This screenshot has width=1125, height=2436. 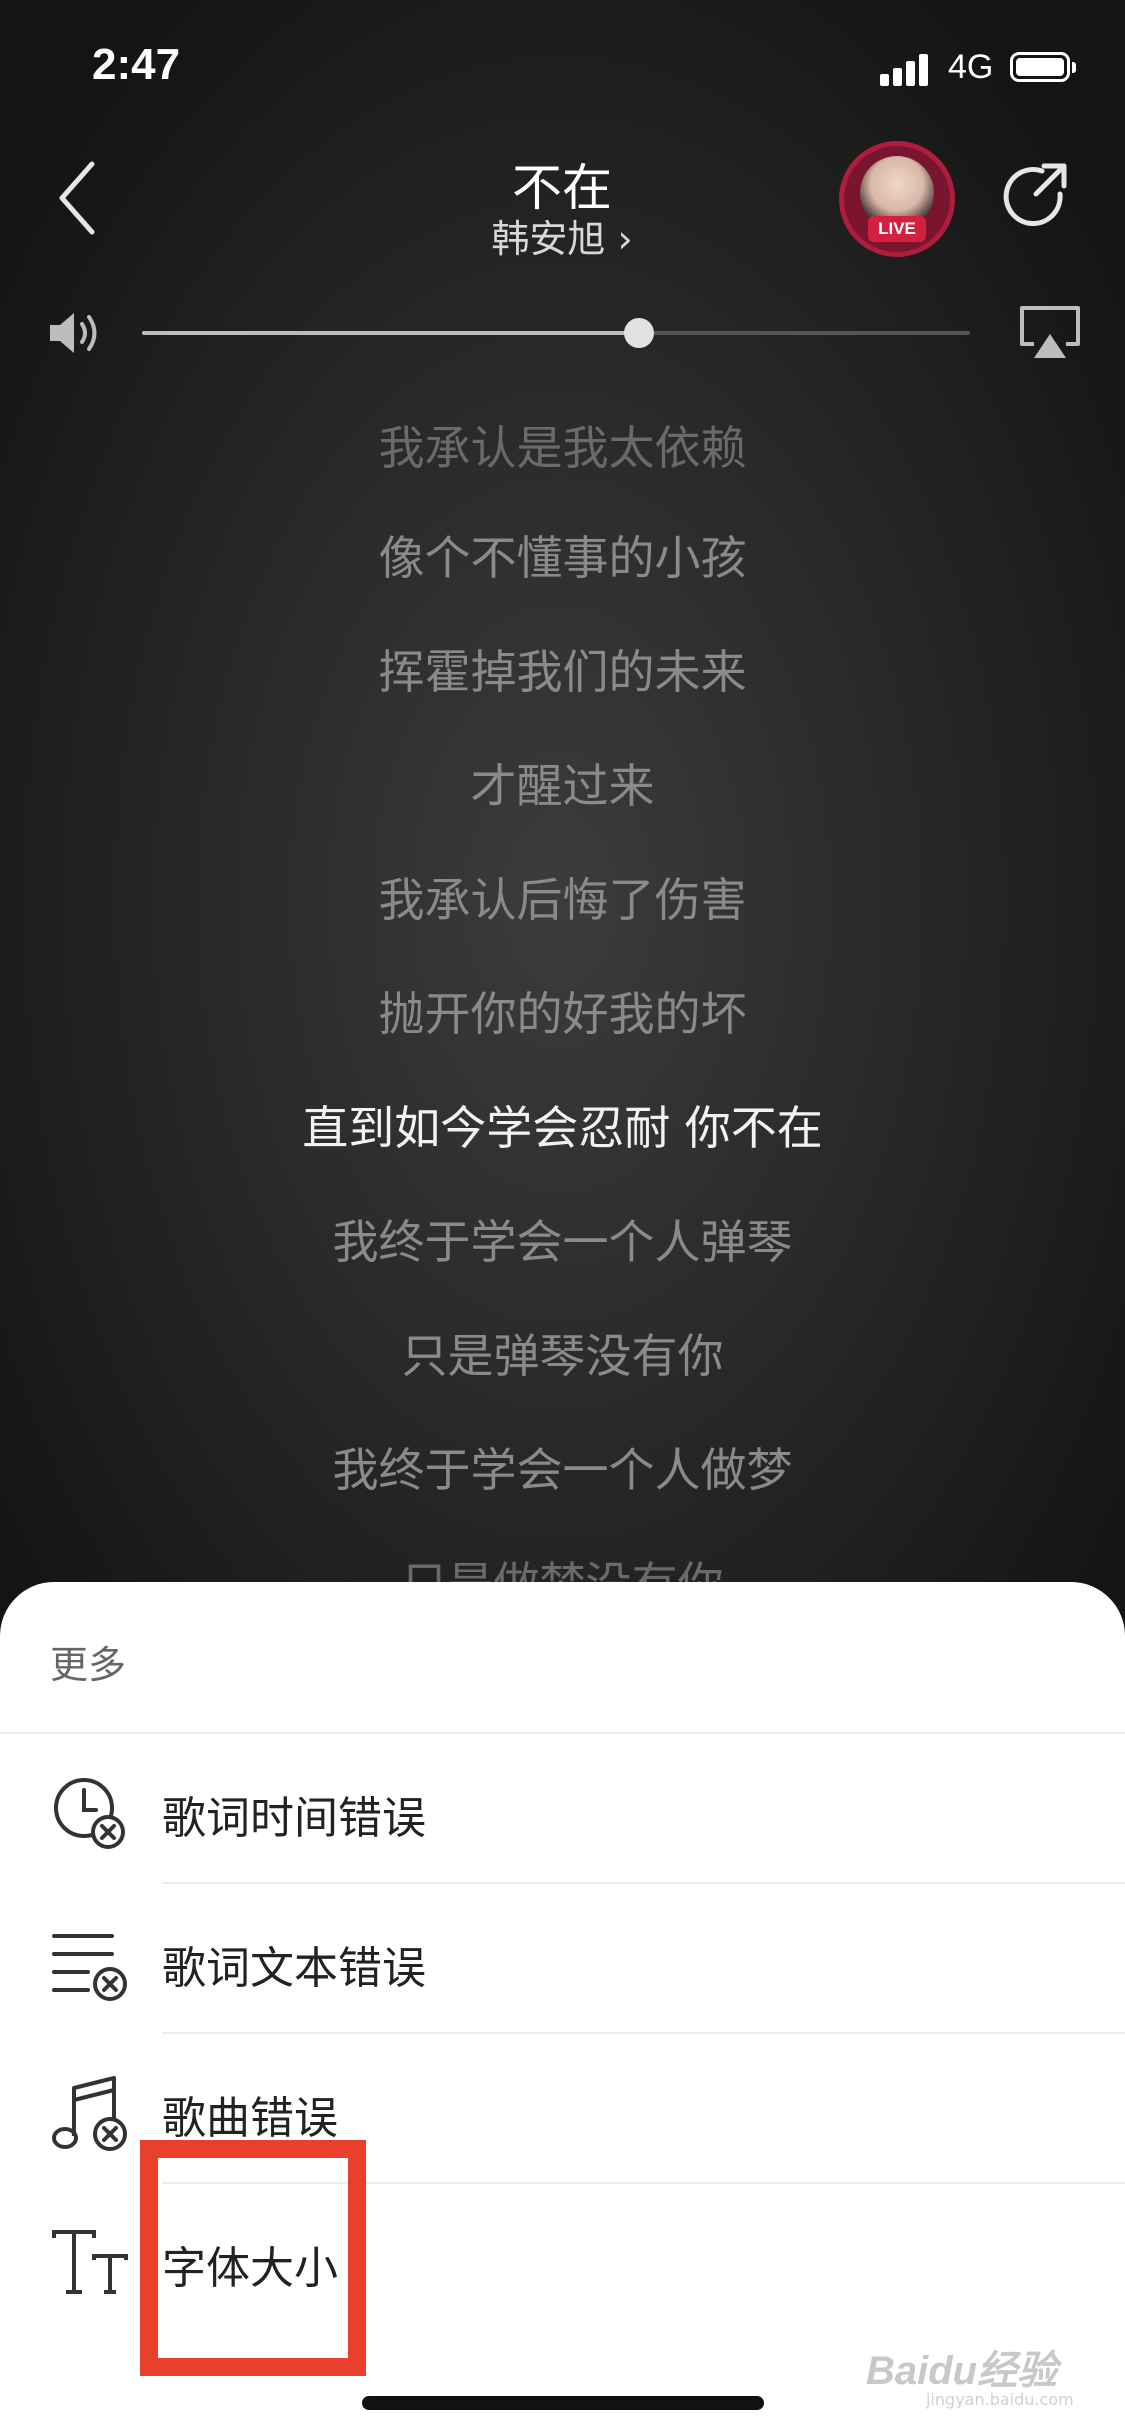 I want to click on artist-link: 韩安旭 ›, so click(x=562, y=235).